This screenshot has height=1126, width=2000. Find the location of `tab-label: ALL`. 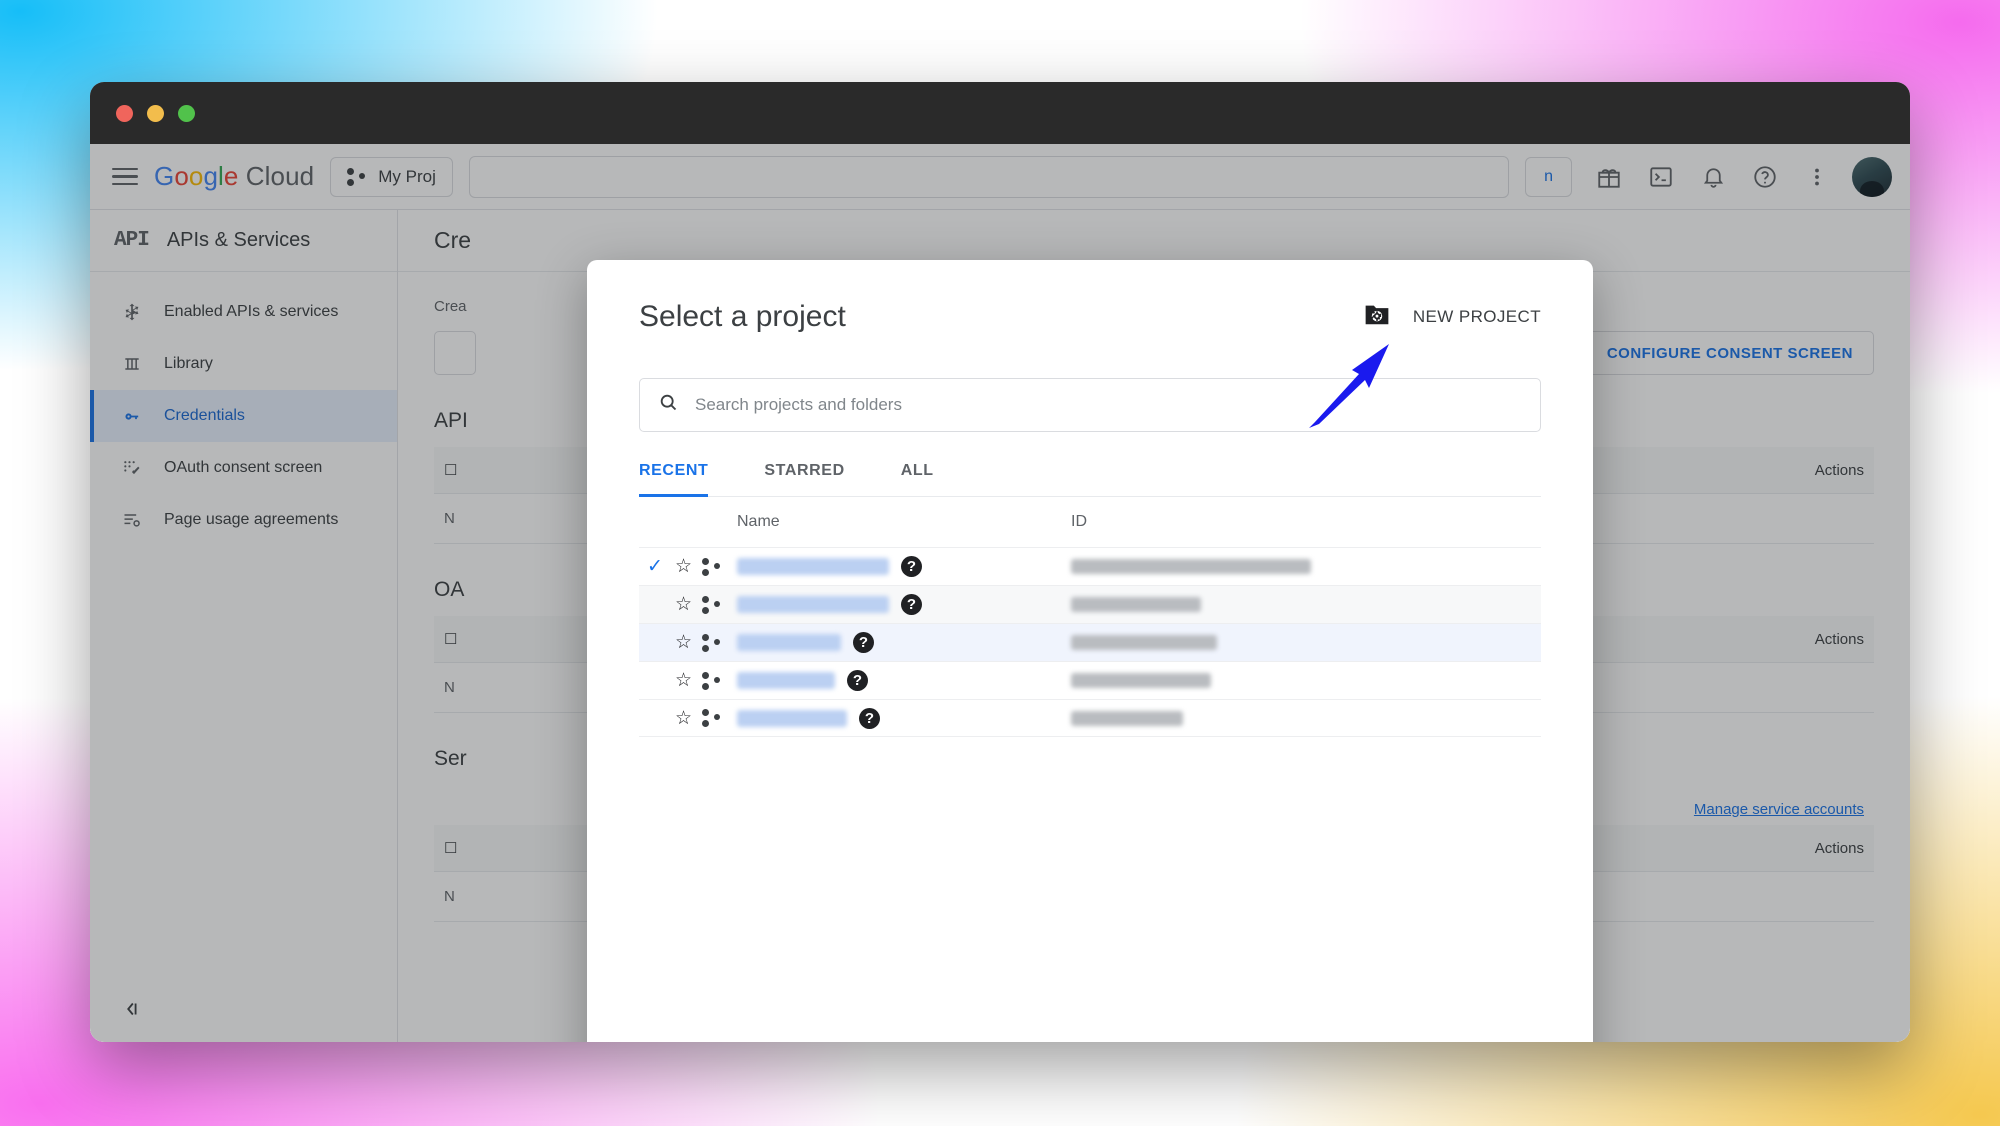

tab-label: ALL is located at coordinates (917, 470).